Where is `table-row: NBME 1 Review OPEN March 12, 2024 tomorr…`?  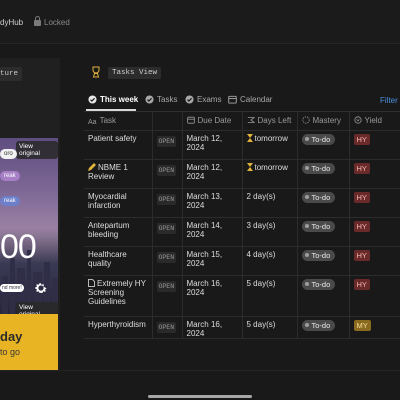 table-row: NBME 1 Review OPEN March 12, 2024 tomorr… is located at coordinates (242, 174).